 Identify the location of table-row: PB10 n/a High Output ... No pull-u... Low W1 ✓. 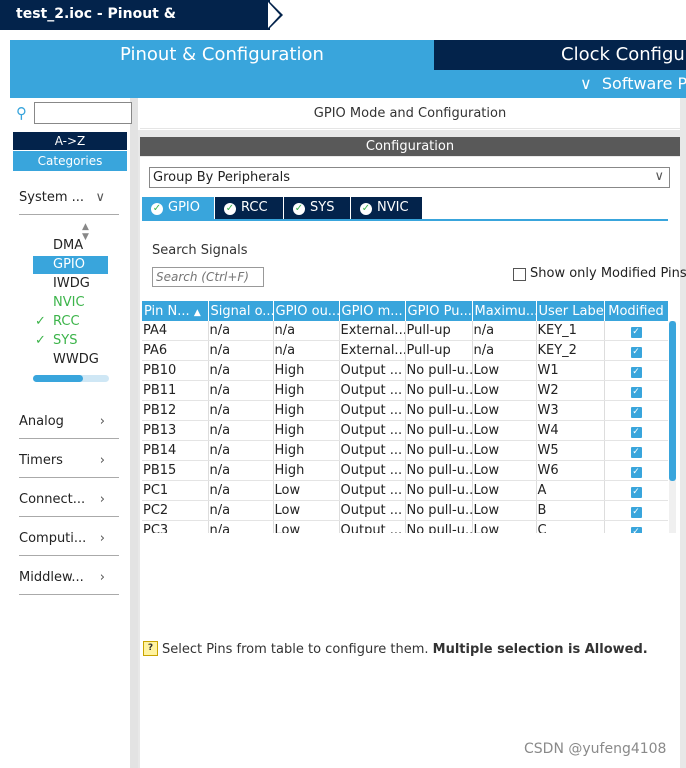
(405, 370).